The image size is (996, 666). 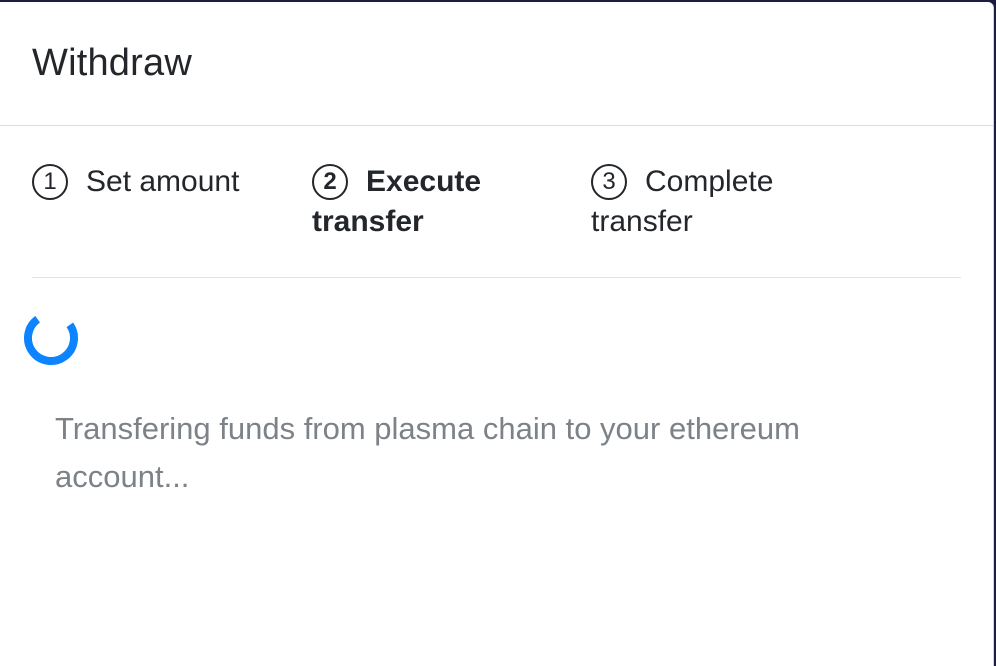 What do you see at coordinates (711, 202) in the screenshot?
I see `step-complete-transfer: 3 Complete transfer` at bounding box center [711, 202].